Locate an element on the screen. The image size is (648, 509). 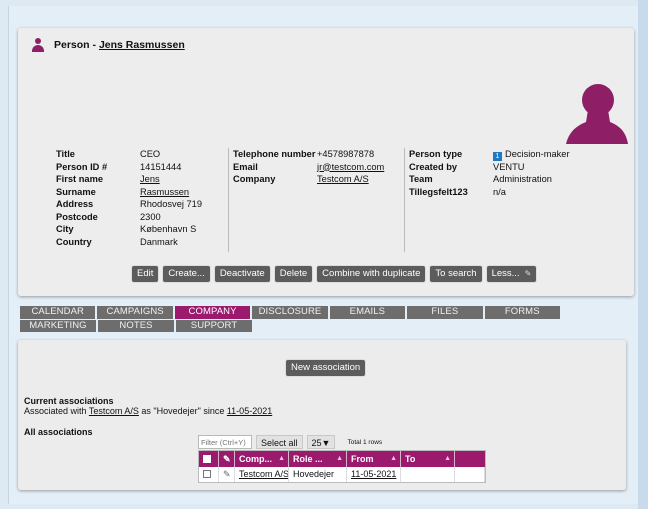
detail-value: Jens is located at coordinates (150, 179).